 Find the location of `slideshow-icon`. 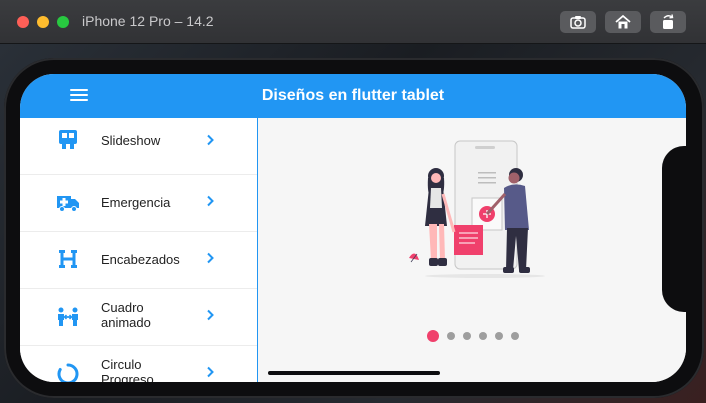

slideshow-icon is located at coordinates (68, 139).